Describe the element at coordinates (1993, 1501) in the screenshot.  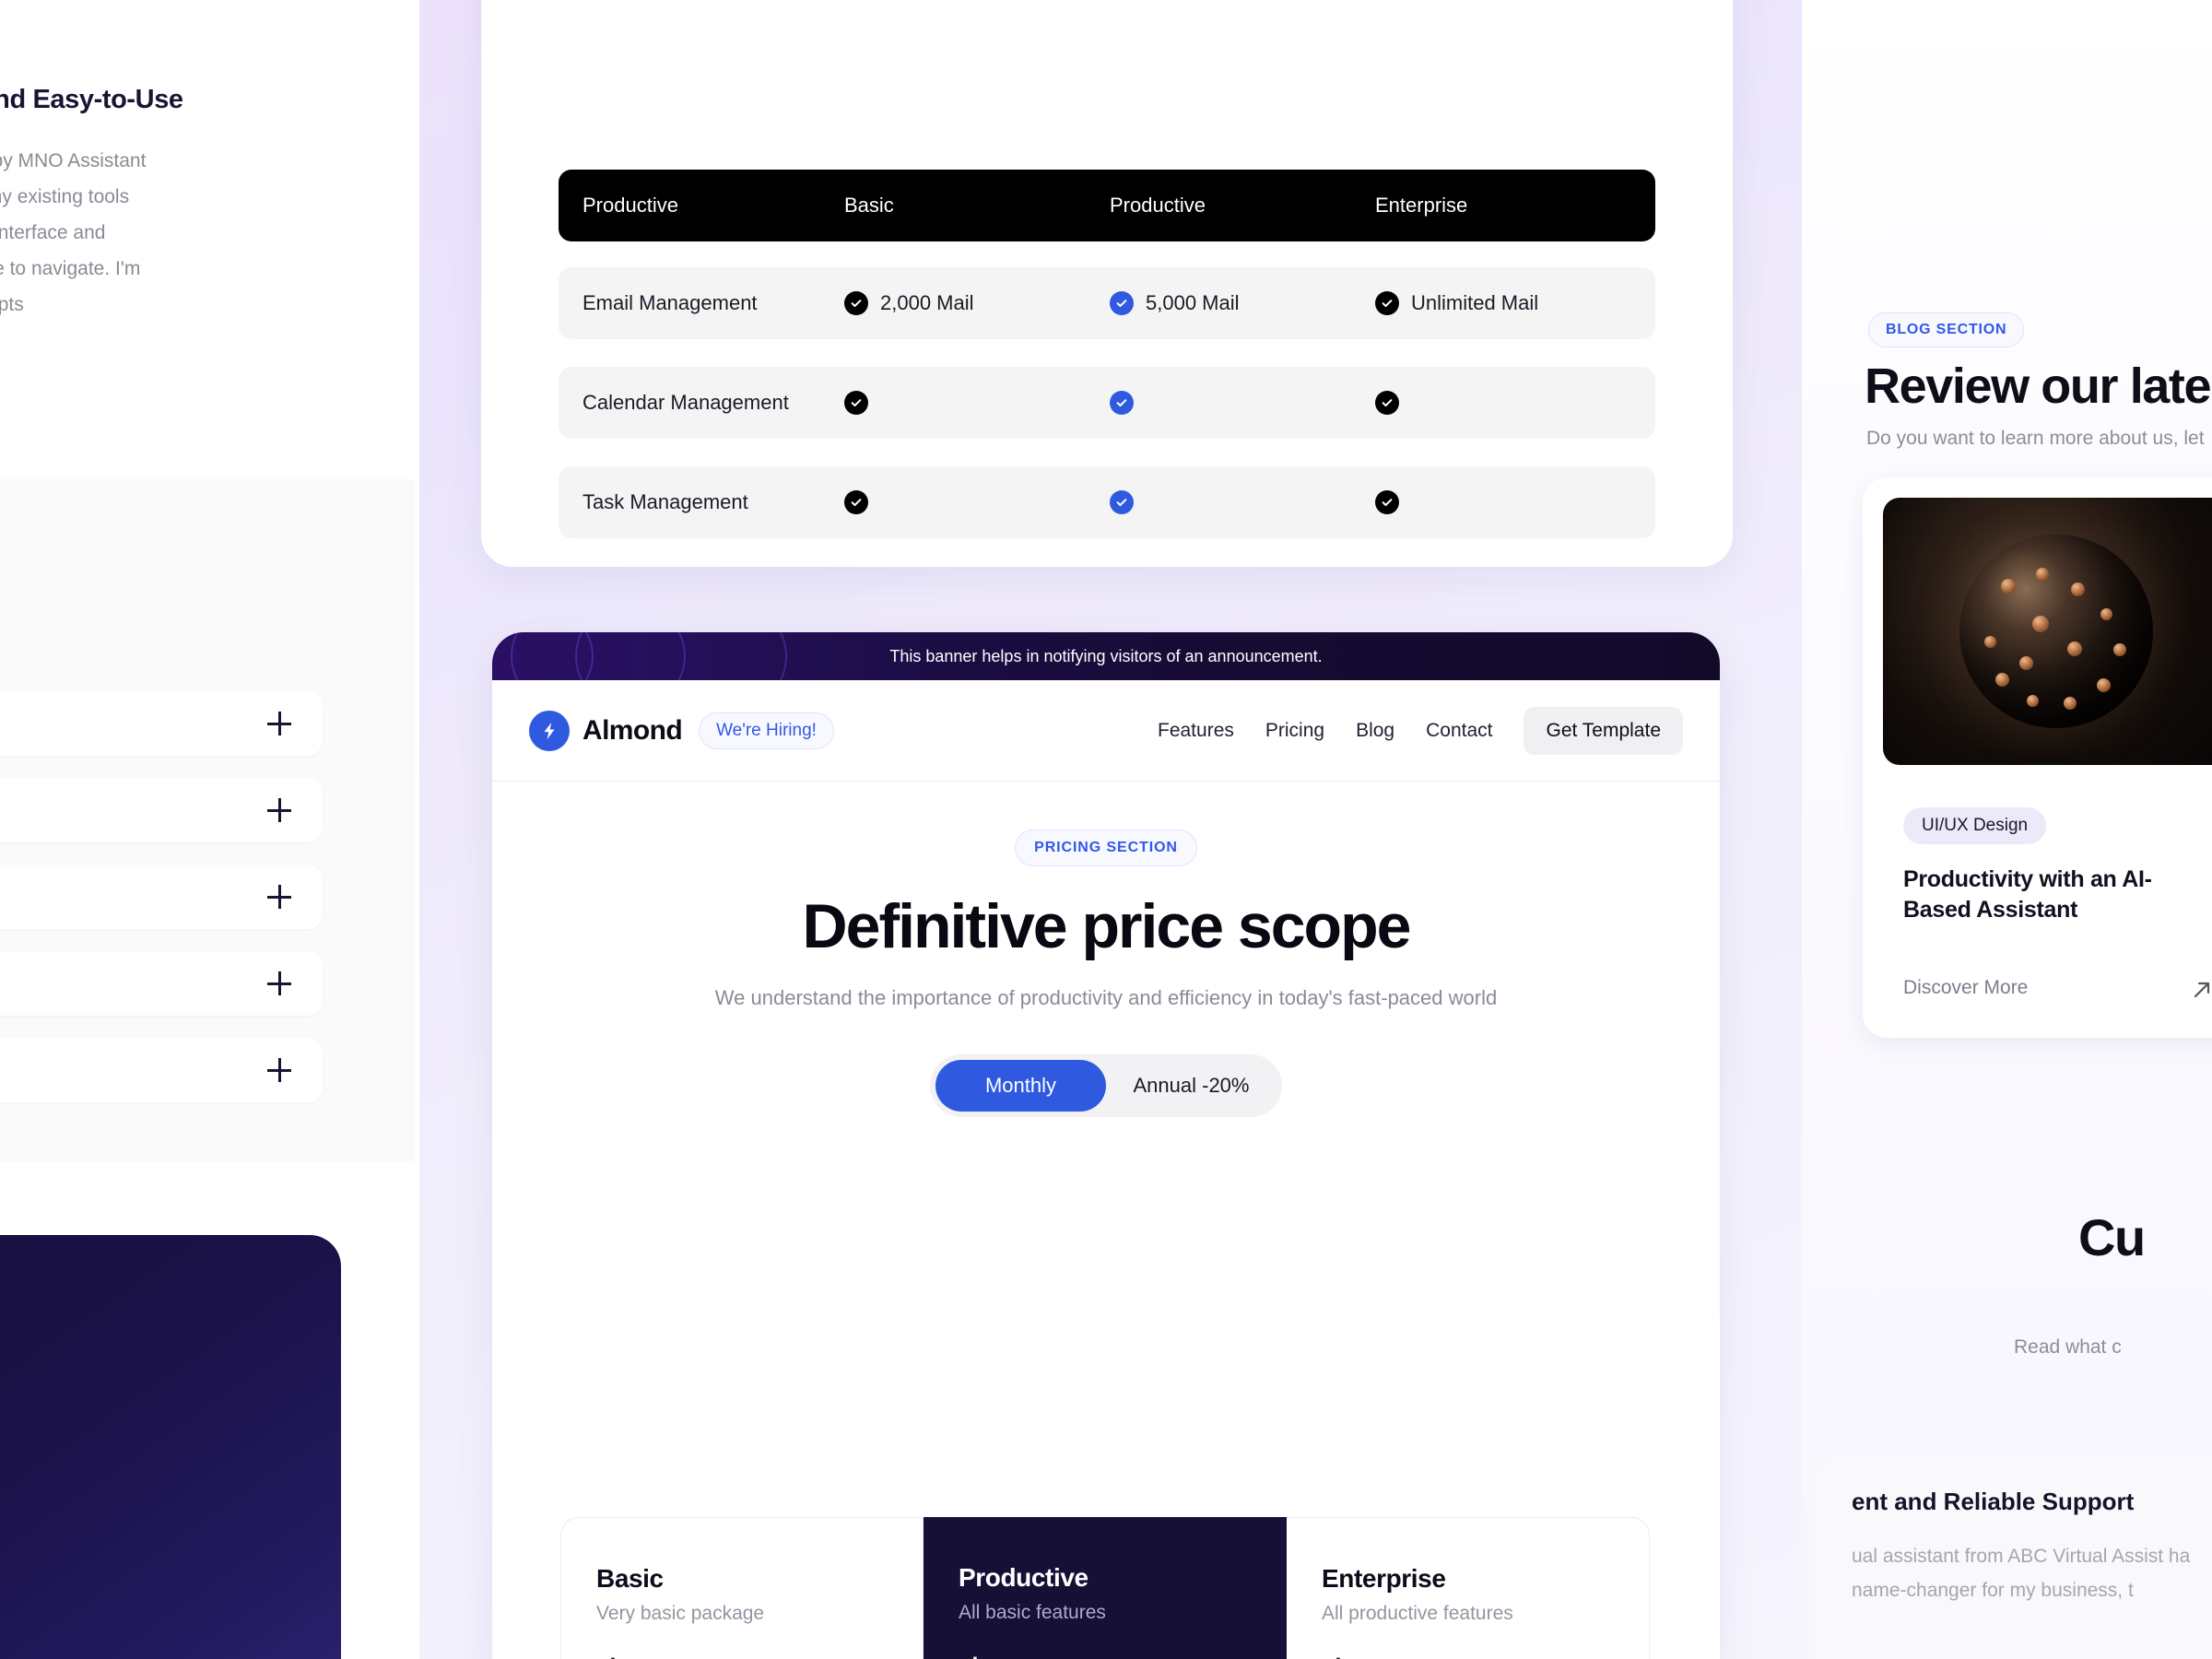
I see `testimonial-card-title: ent and Reliable Support` at that location.